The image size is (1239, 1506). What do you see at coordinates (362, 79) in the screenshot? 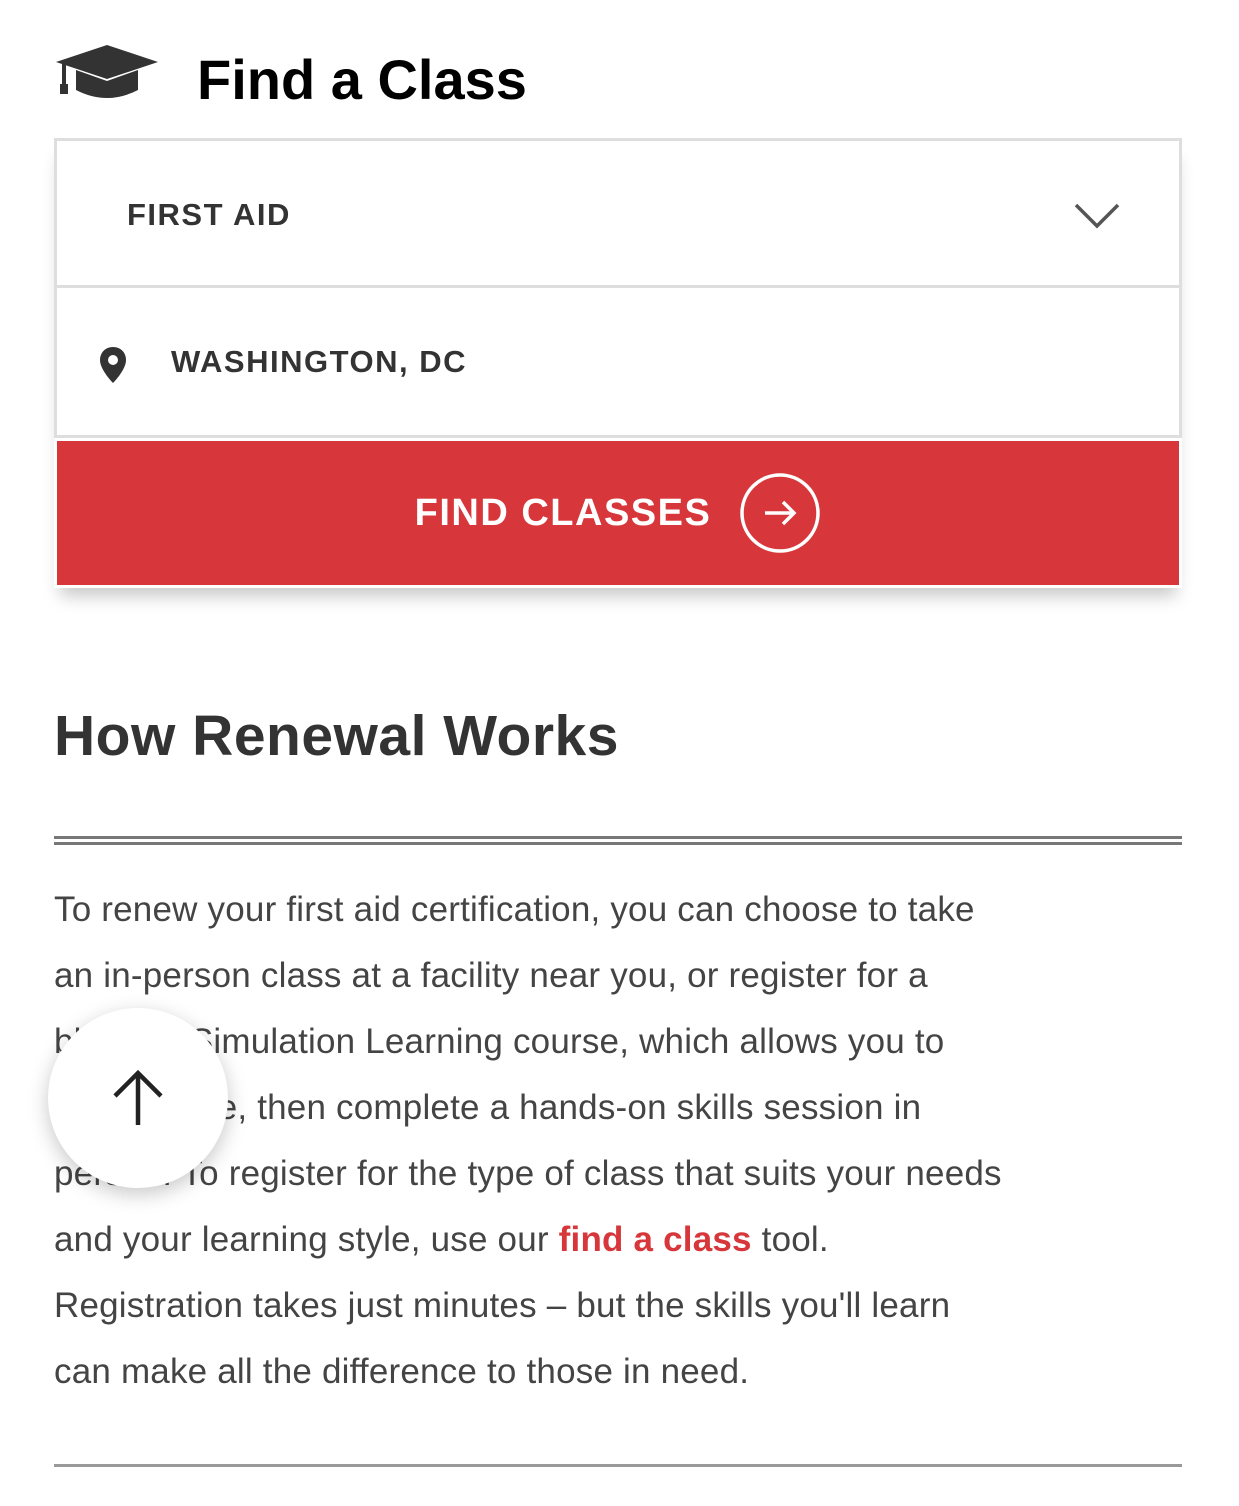
I see `page-title: Find a Class` at bounding box center [362, 79].